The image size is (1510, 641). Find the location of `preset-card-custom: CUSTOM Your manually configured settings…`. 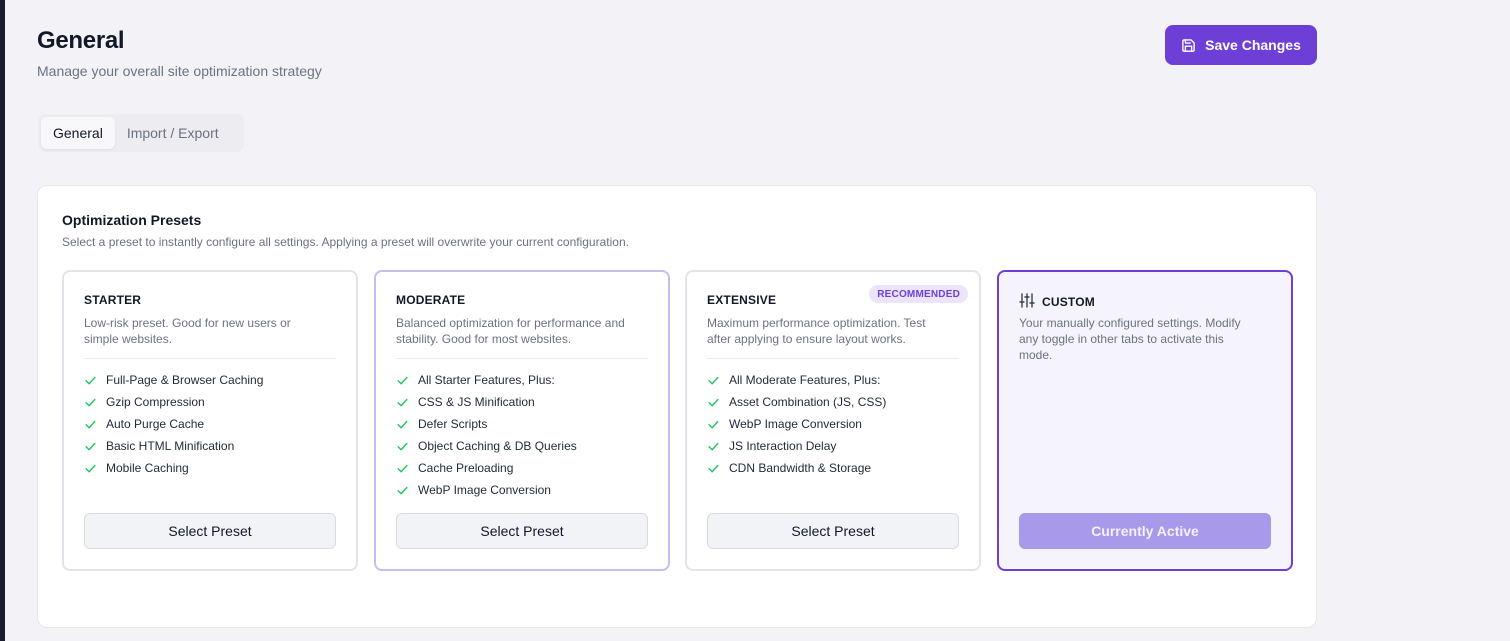

preset-card-custom: CUSTOM Your manually configured settings… is located at coordinates (1145, 420).